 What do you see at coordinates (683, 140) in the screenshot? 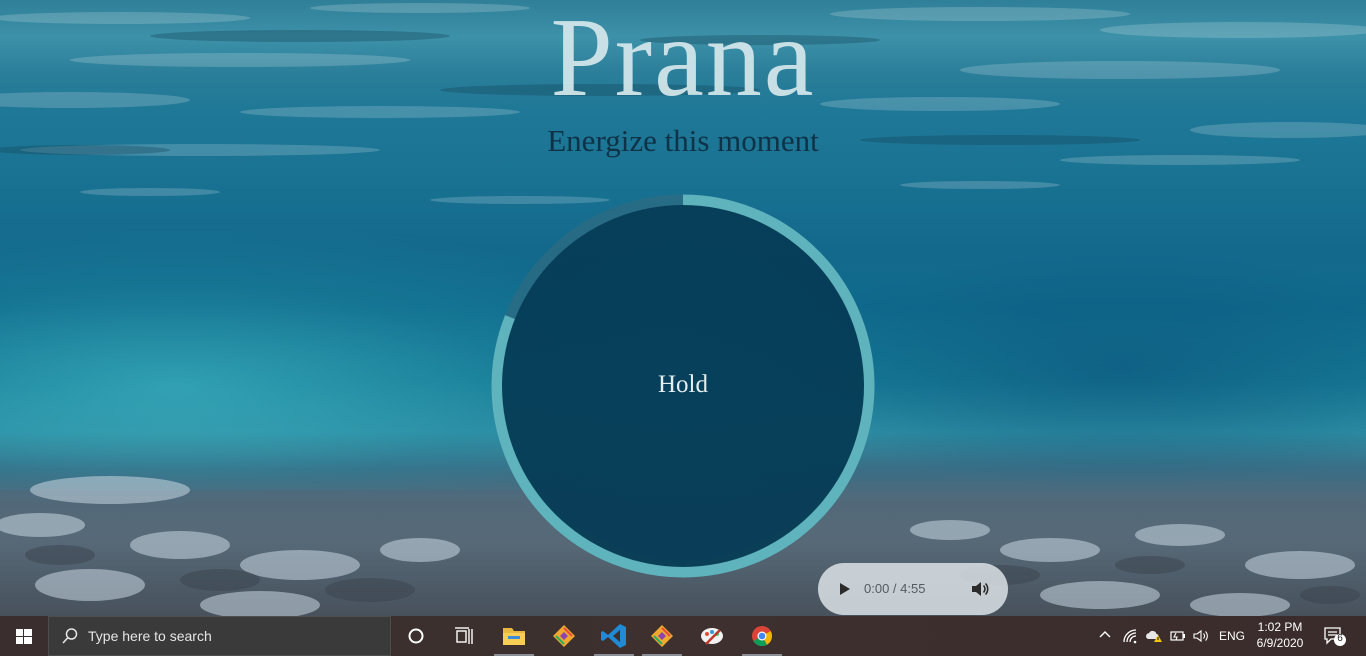
I see `app-subtitle: Energize this moment` at bounding box center [683, 140].